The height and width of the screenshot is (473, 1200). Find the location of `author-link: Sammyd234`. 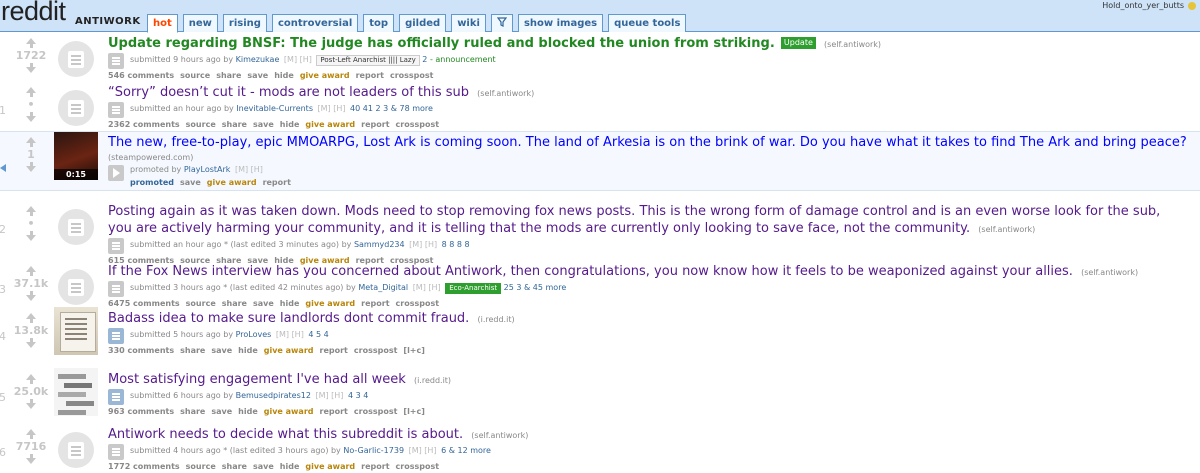

author-link: Sammyd234 is located at coordinates (379, 244).